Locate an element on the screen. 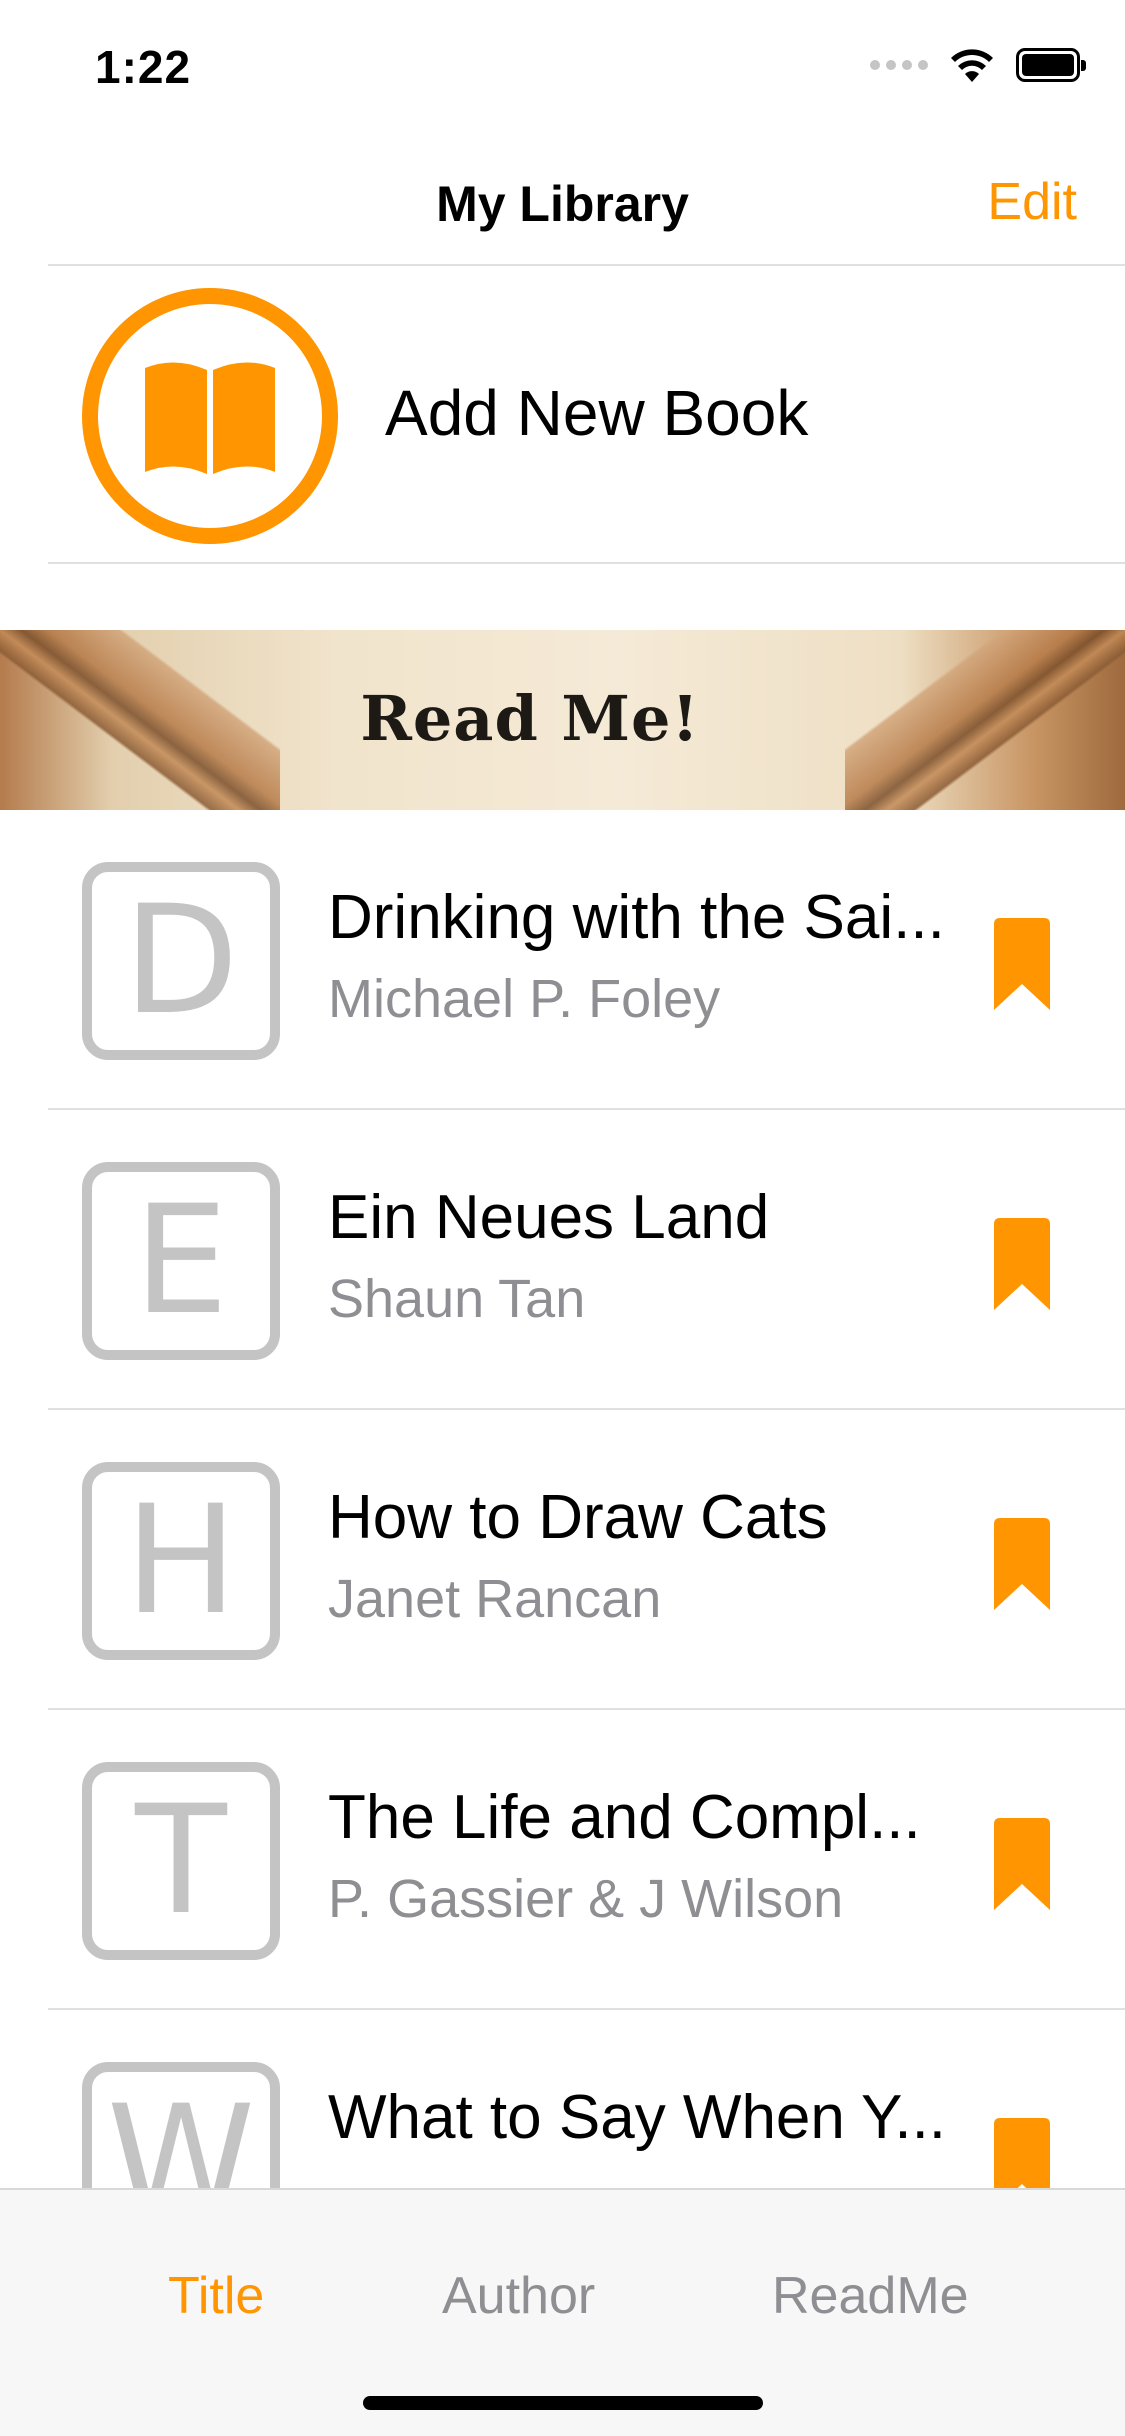 This screenshot has height=2436, width=1125. battery-icon is located at coordinates (1051, 65).